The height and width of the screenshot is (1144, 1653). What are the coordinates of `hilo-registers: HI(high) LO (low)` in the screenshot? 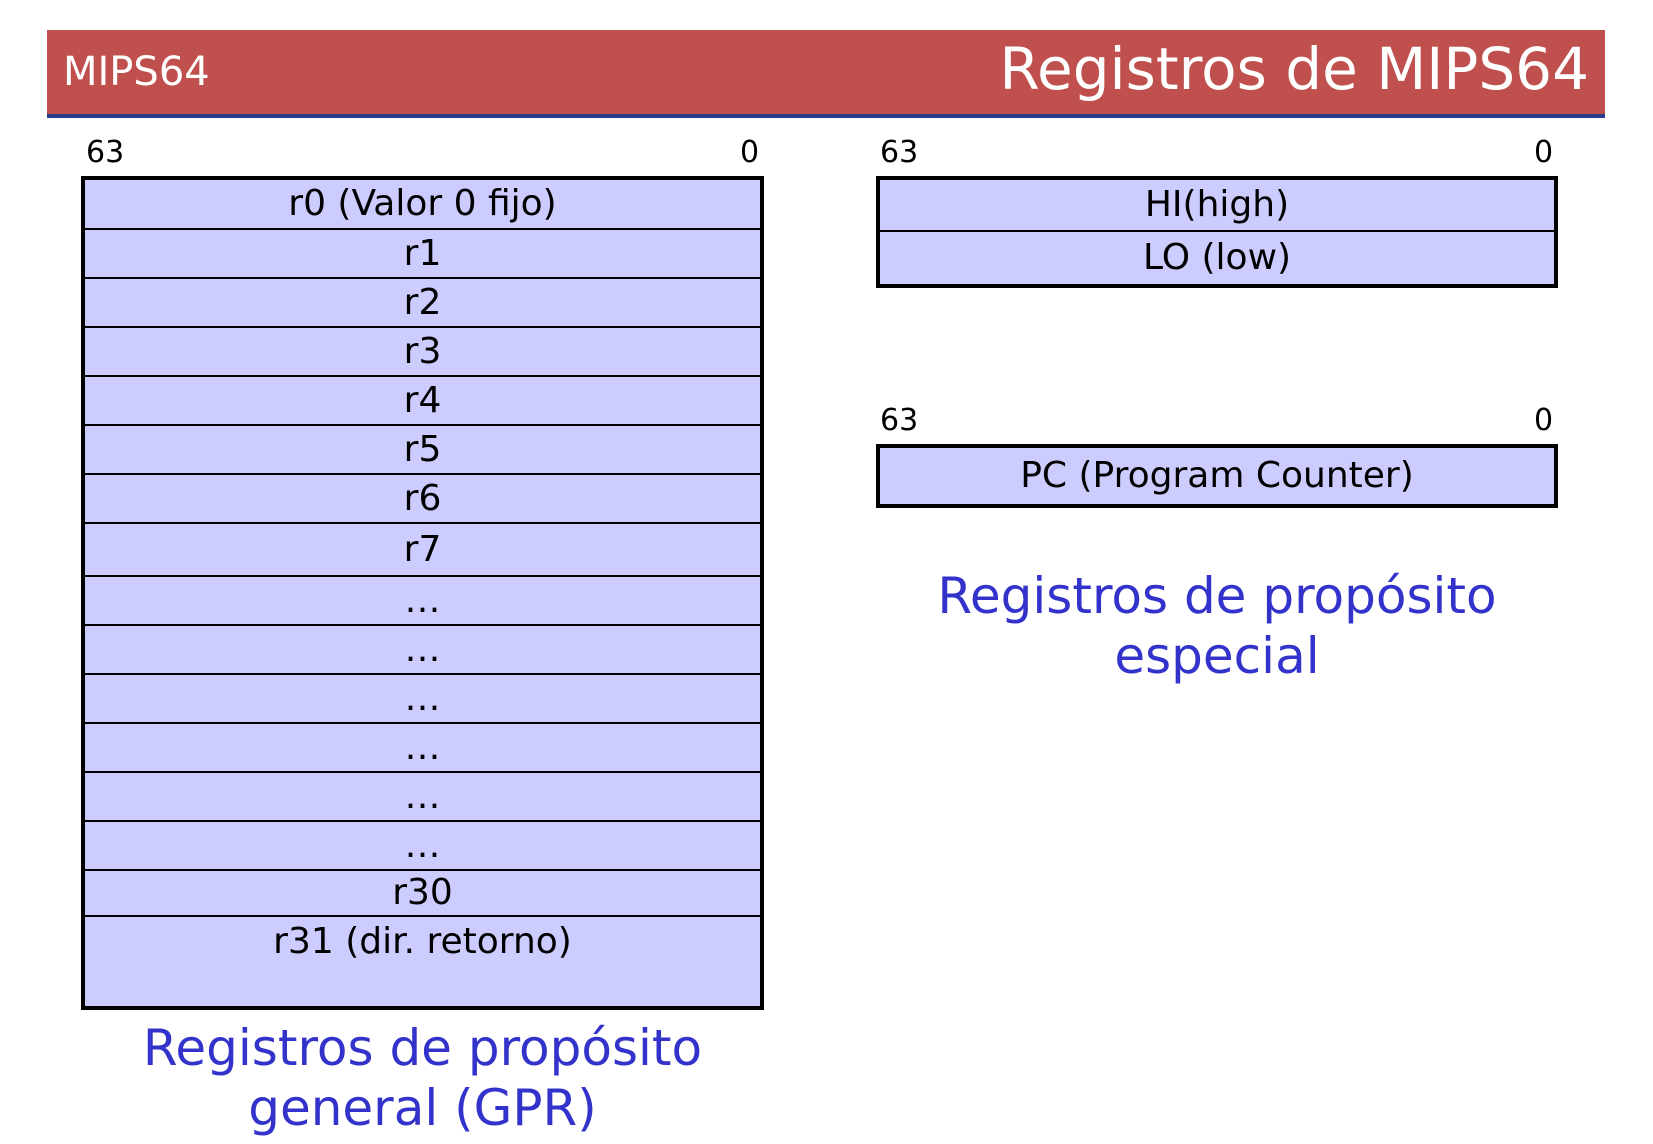 It's located at (1217, 232).